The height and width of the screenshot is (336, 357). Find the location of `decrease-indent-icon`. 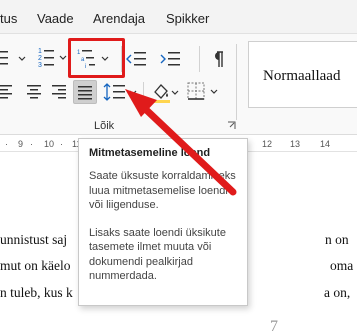

decrease-indent-icon is located at coordinates (136, 59).